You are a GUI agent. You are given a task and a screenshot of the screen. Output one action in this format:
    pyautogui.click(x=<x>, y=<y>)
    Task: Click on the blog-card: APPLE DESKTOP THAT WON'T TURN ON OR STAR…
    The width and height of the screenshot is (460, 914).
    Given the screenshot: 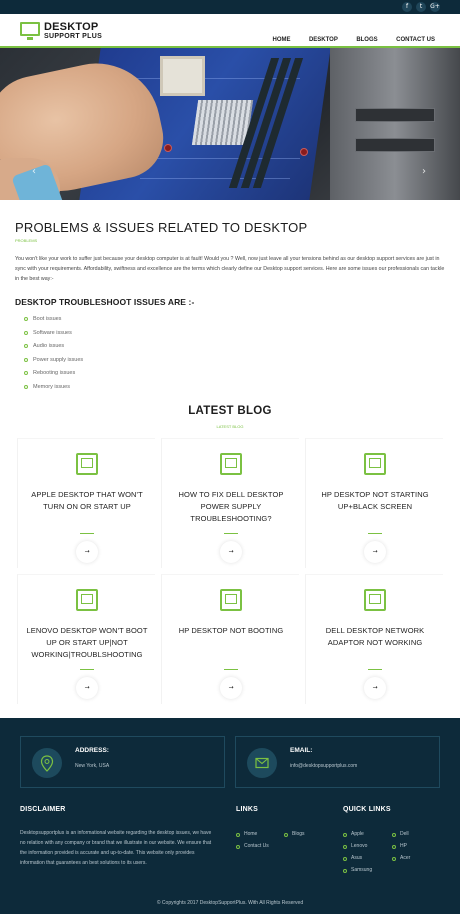 What is the action you would take?
    pyautogui.click(x=86, y=503)
    